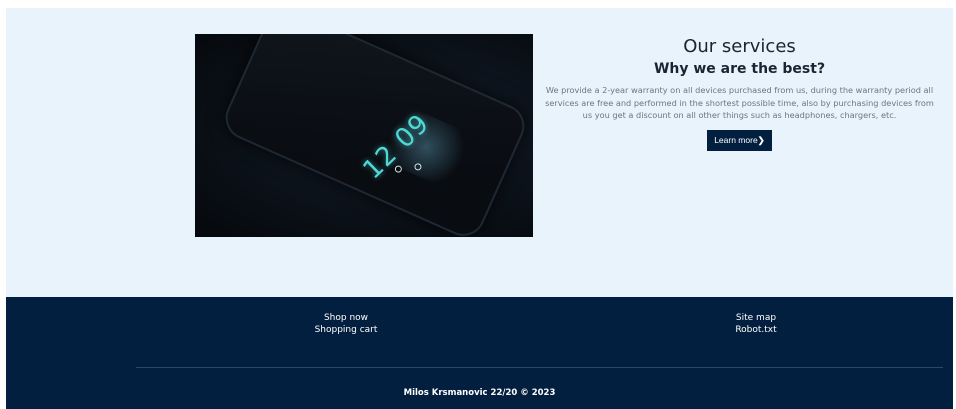 The image size is (956, 409). I want to click on footer-shop-links: Shop now Shopping cart, so click(346, 324).